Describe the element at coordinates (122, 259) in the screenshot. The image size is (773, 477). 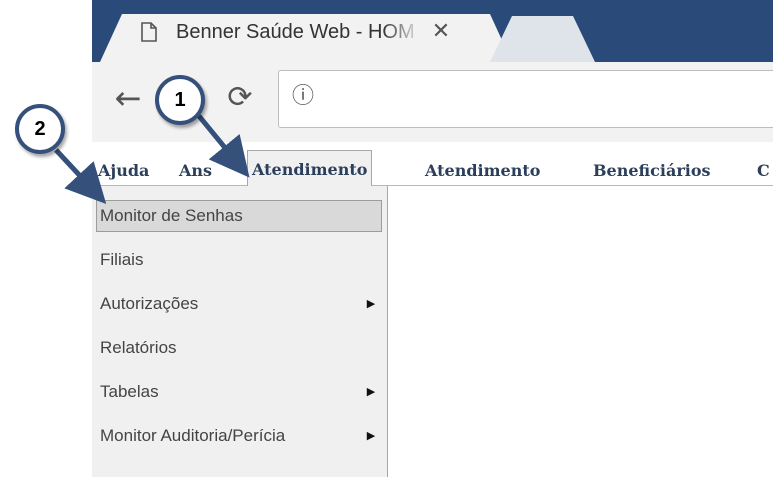
I see `dropdown-item-label: Filiais` at that location.